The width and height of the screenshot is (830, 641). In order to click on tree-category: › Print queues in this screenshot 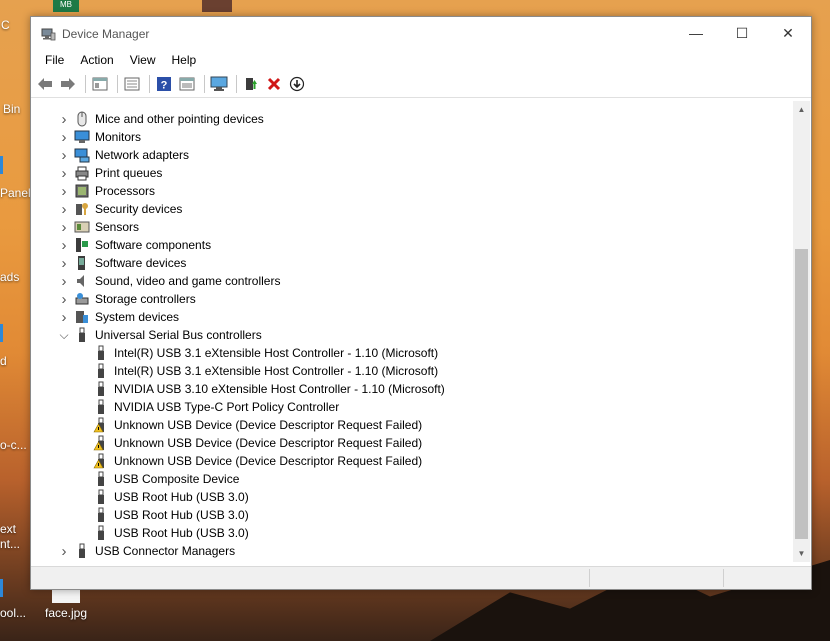, I will do `click(412, 173)`.